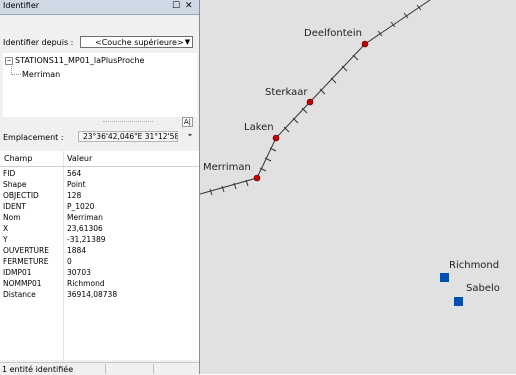 The height and width of the screenshot is (375, 516). Describe the element at coordinates (22, 283) in the screenshot. I see `field-name: NOMMP01` at that location.